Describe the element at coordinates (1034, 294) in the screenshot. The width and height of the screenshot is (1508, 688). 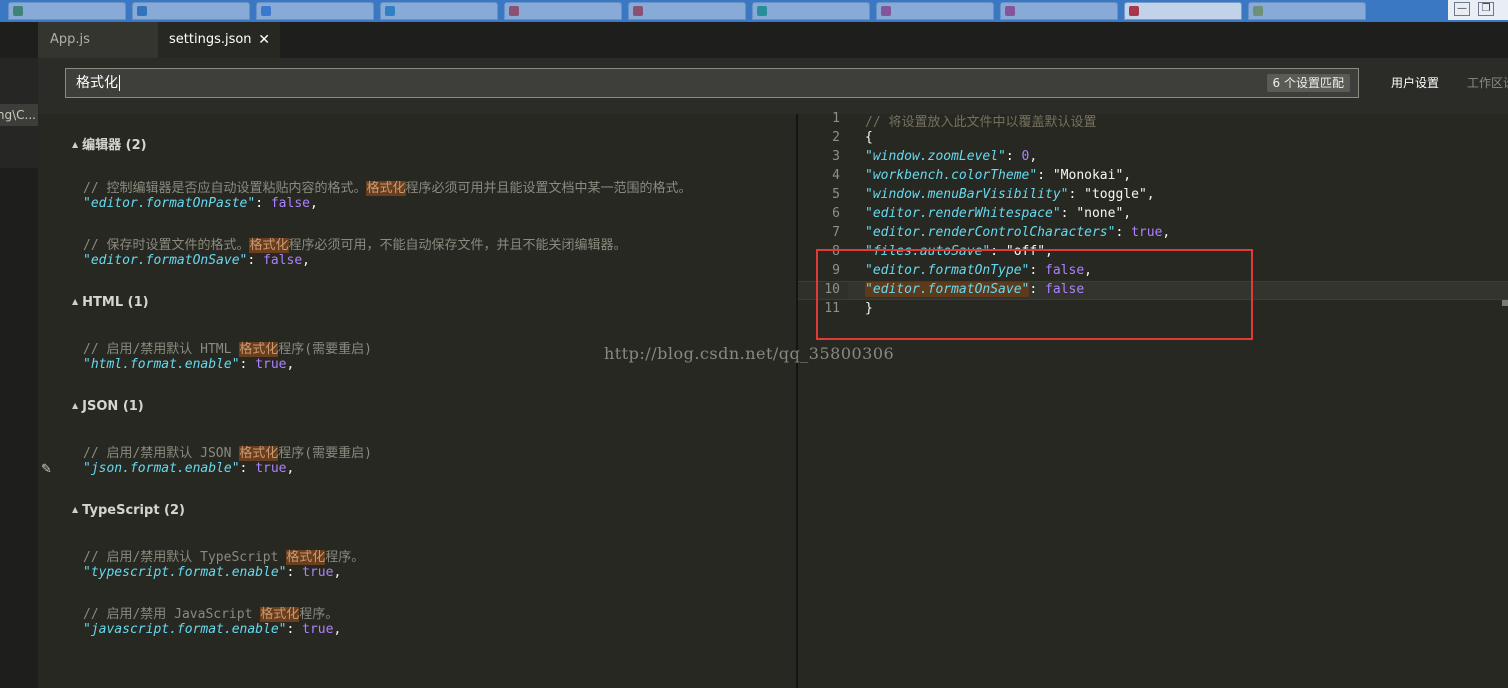
I see `annotation-highlight-box` at that location.